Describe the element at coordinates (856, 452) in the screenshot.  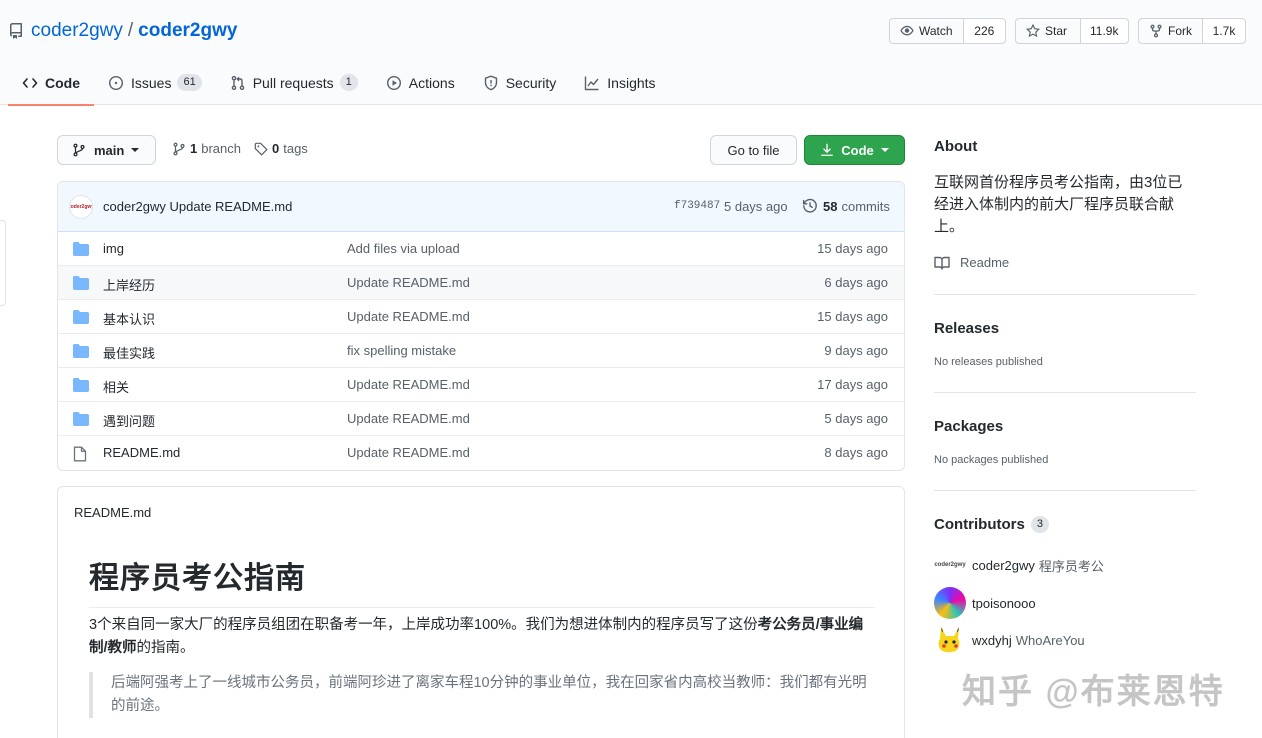
I see `file-age: 8 days ago` at that location.